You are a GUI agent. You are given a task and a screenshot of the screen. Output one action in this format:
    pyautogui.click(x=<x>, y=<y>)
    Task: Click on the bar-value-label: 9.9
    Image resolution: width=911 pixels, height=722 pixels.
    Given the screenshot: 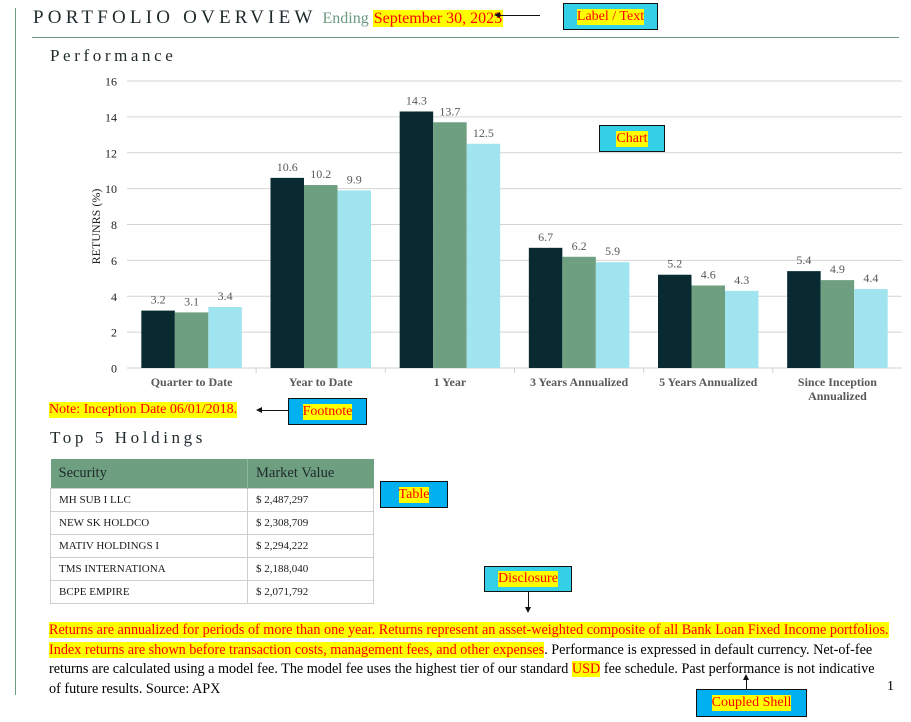 What is the action you would take?
    pyautogui.click(x=354, y=179)
    